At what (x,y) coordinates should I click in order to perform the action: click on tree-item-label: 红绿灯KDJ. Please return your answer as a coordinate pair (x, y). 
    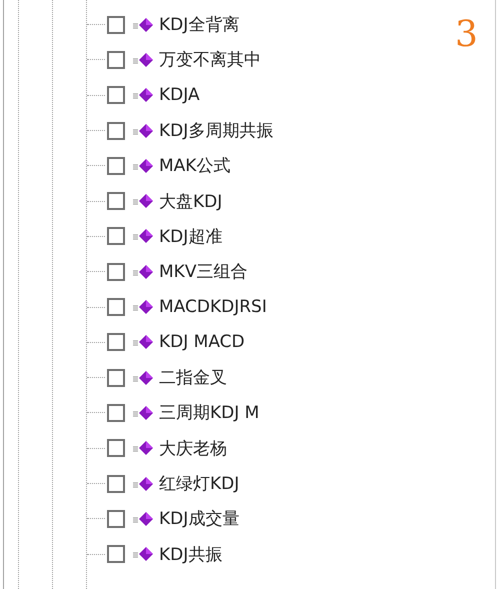
    Looking at the image, I should click on (199, 483).